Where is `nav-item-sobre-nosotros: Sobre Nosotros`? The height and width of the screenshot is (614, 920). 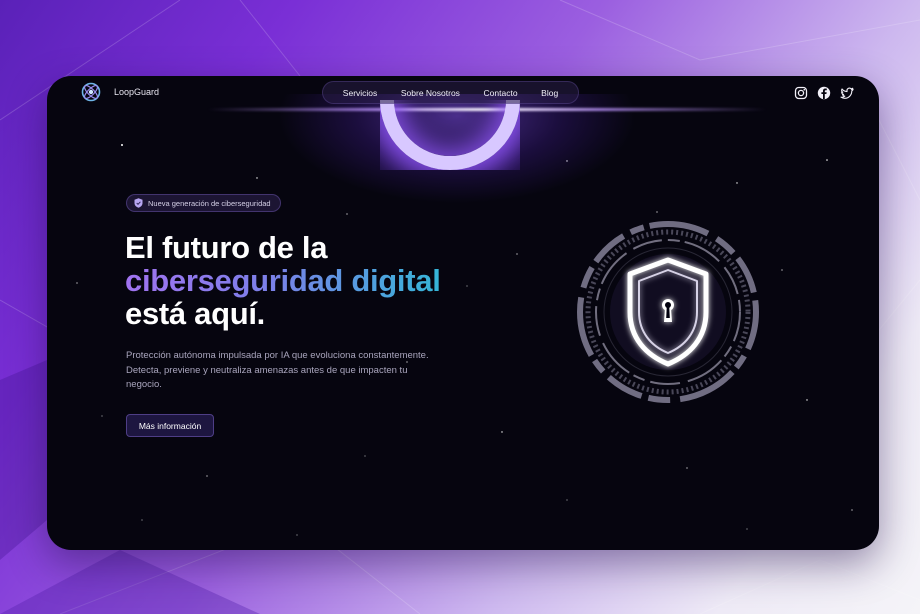
nav-item-sobre-nosotros: Sobre Nosotros is located at coordinates (430, 93).